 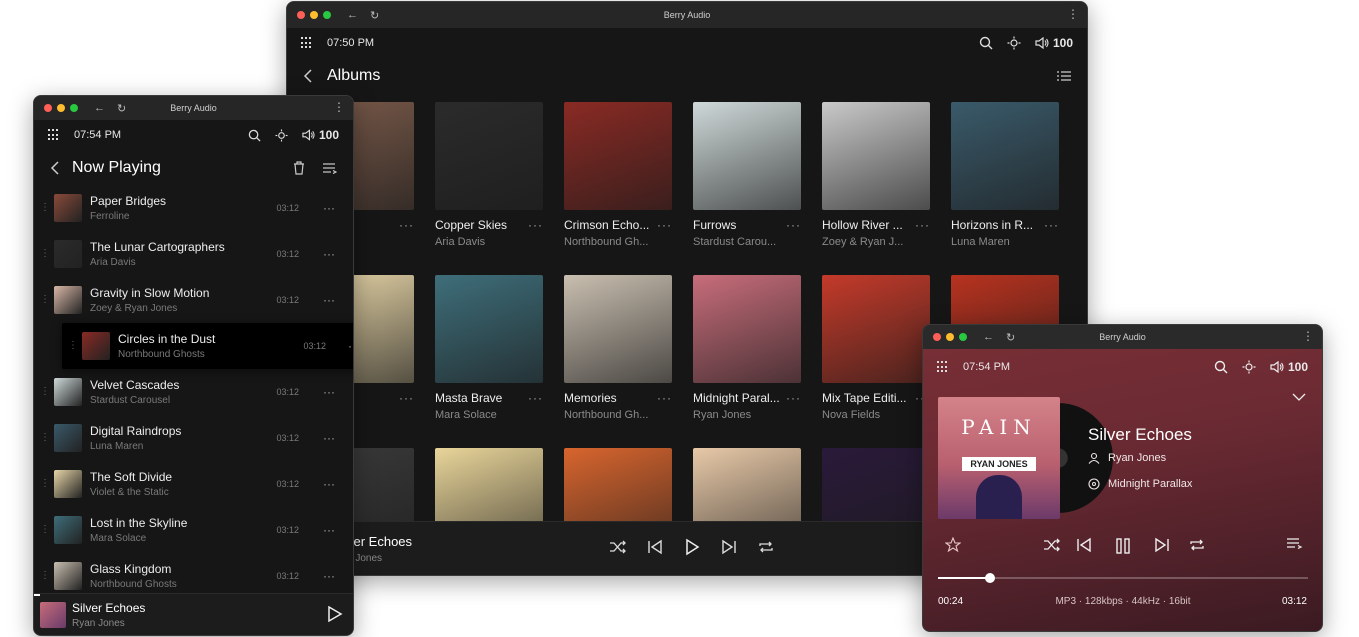 I want to click on album-card: Horizons in R... Luna Maren ···, so click(x=1005, y=175).